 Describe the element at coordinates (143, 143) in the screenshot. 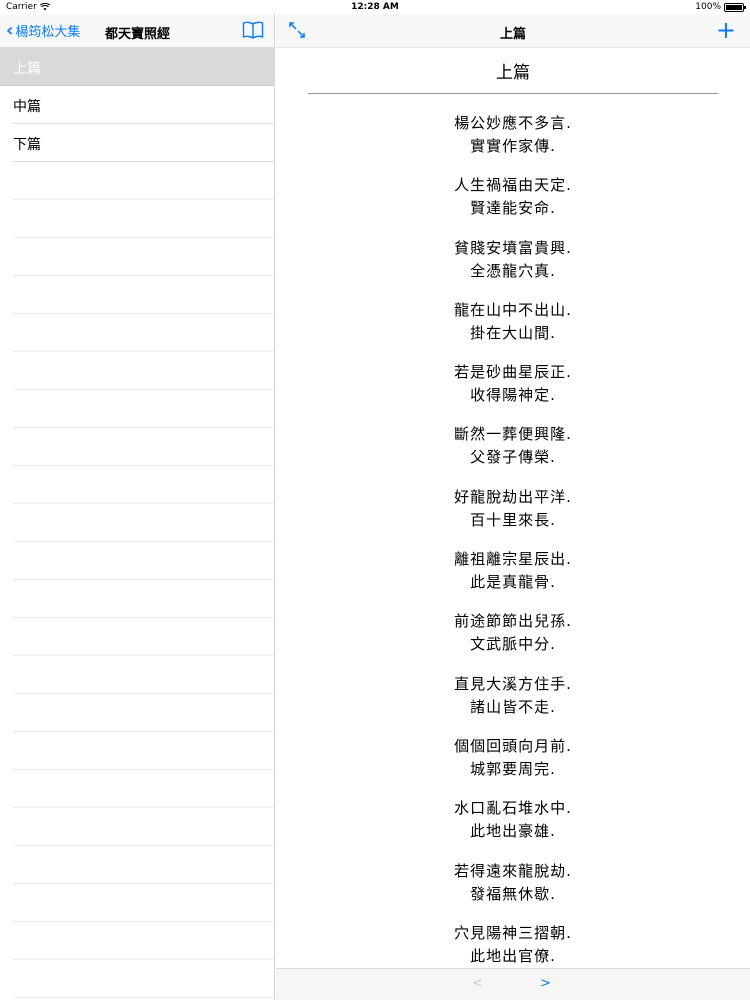

I see `chapter-row: 下篇` at that location.